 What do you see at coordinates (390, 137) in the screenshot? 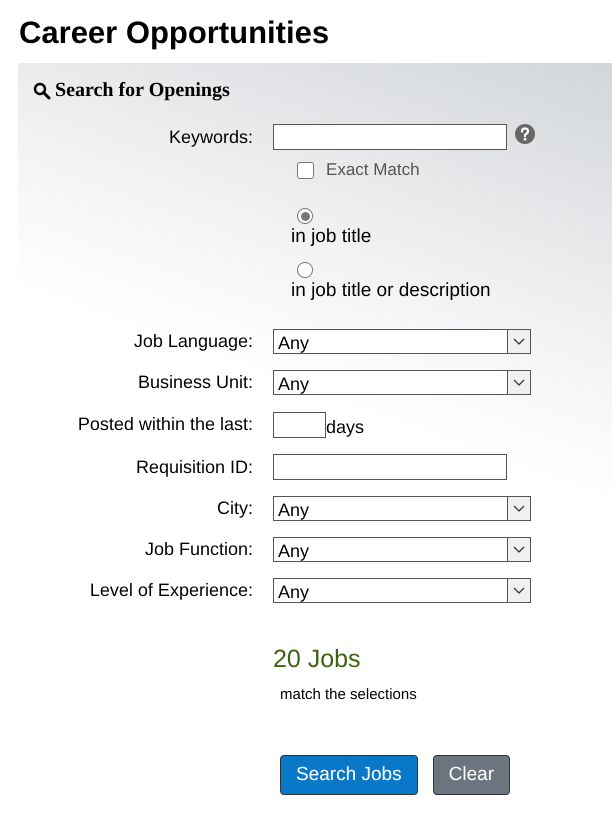
I see `keywords-field` at bounding box center [390, 137].